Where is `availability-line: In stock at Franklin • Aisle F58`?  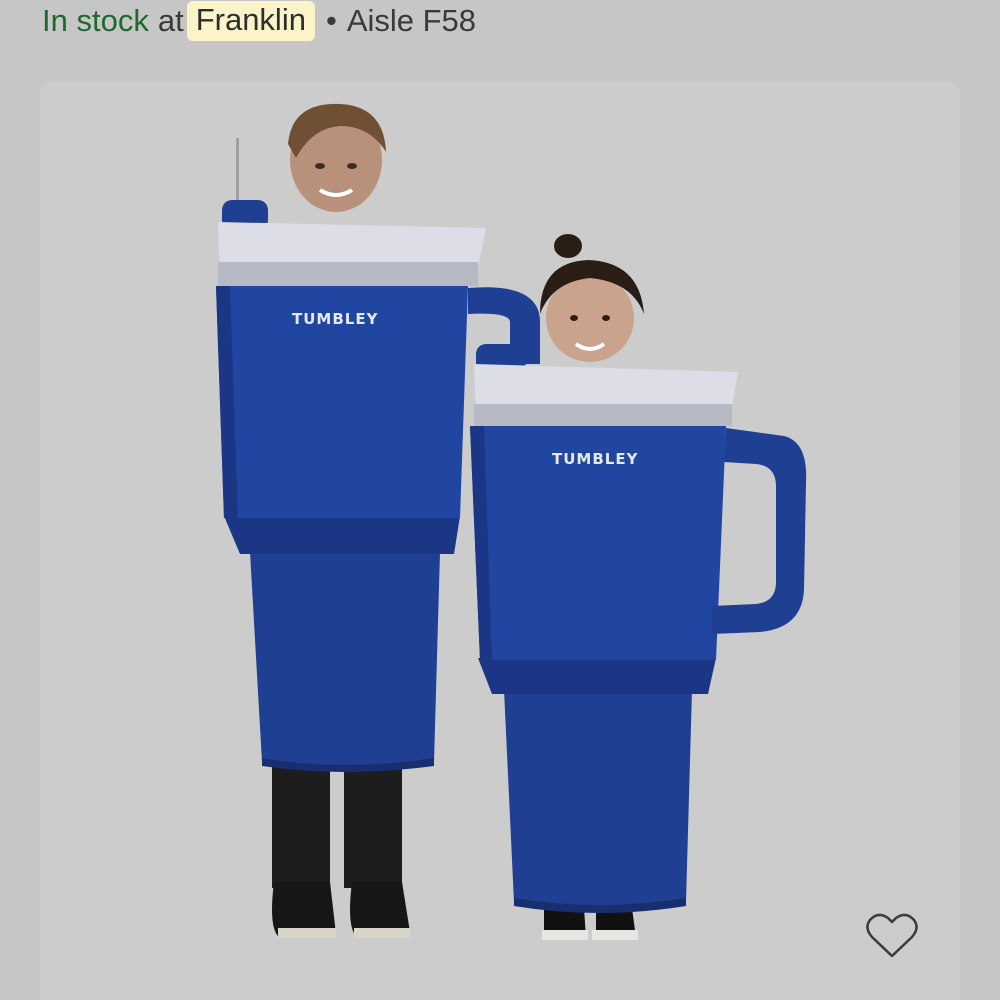 availability-line: In stock at Franklin • Aisle F58 is located at coordinates (259, 21).